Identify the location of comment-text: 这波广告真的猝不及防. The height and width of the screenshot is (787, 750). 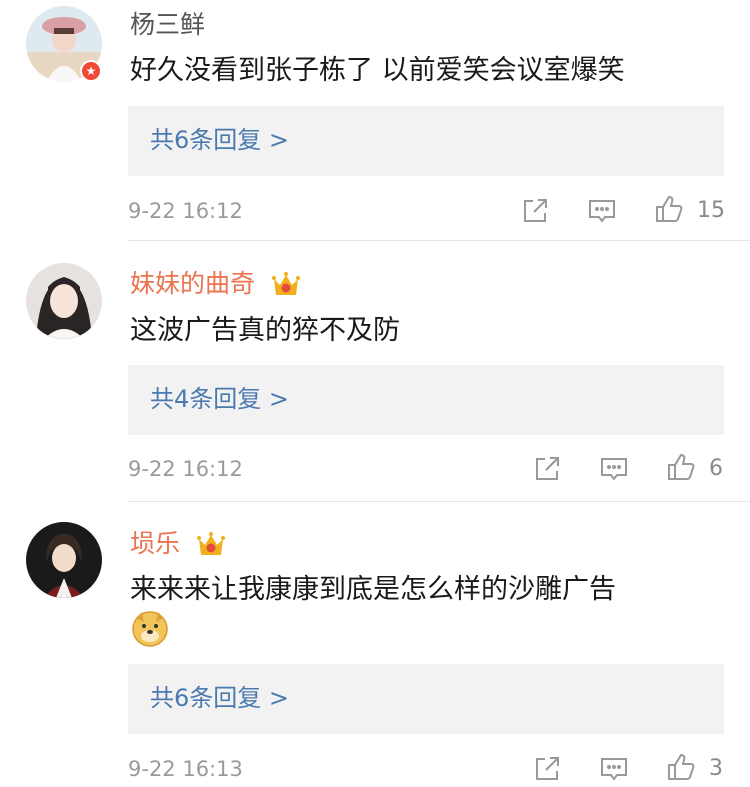
(265, 330).